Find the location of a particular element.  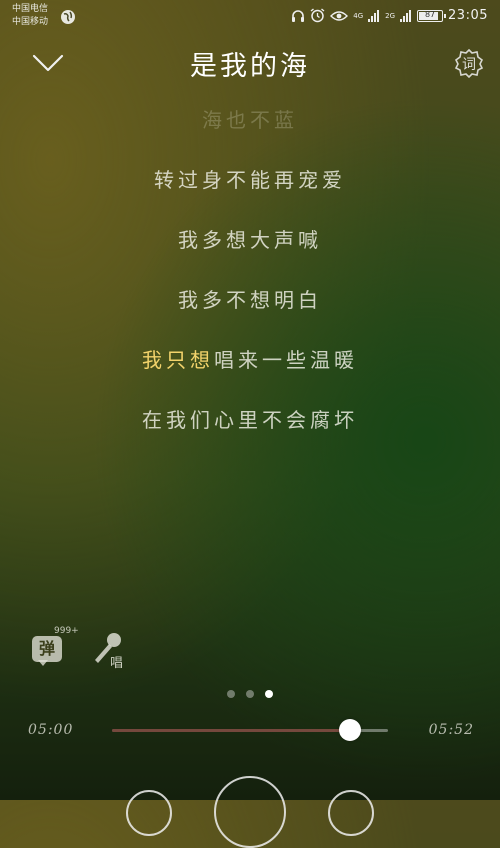

carrier-info: 中国电信 中国移动 is located at coordinates (30, 16).